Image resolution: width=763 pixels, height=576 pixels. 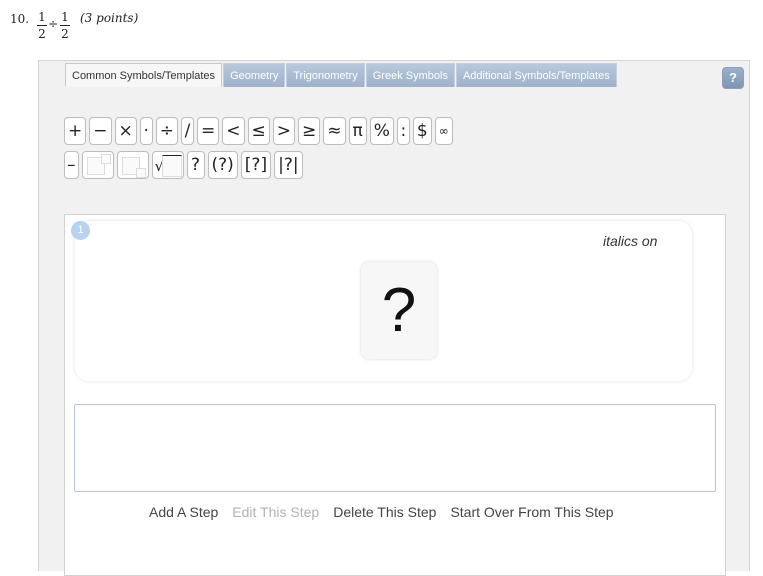 What do you see at coordinates (132, 165) in the screenshot?
I see `subscript-template-button` at bounding box center [132, 165].